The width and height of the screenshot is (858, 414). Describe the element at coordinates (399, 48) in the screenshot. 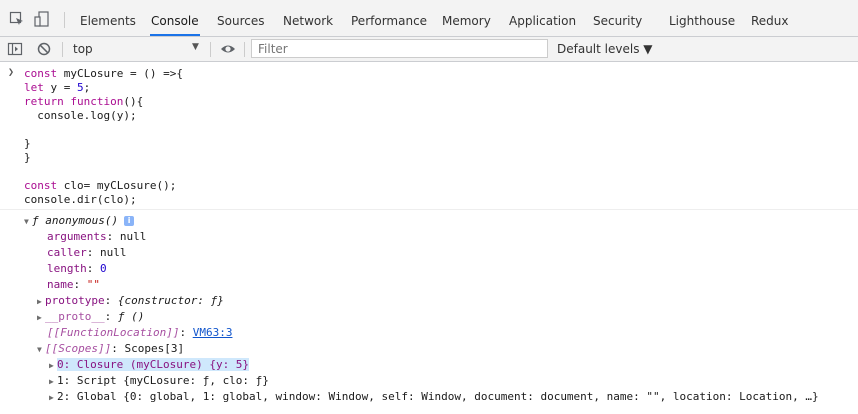

I see `filter-input` at that location.